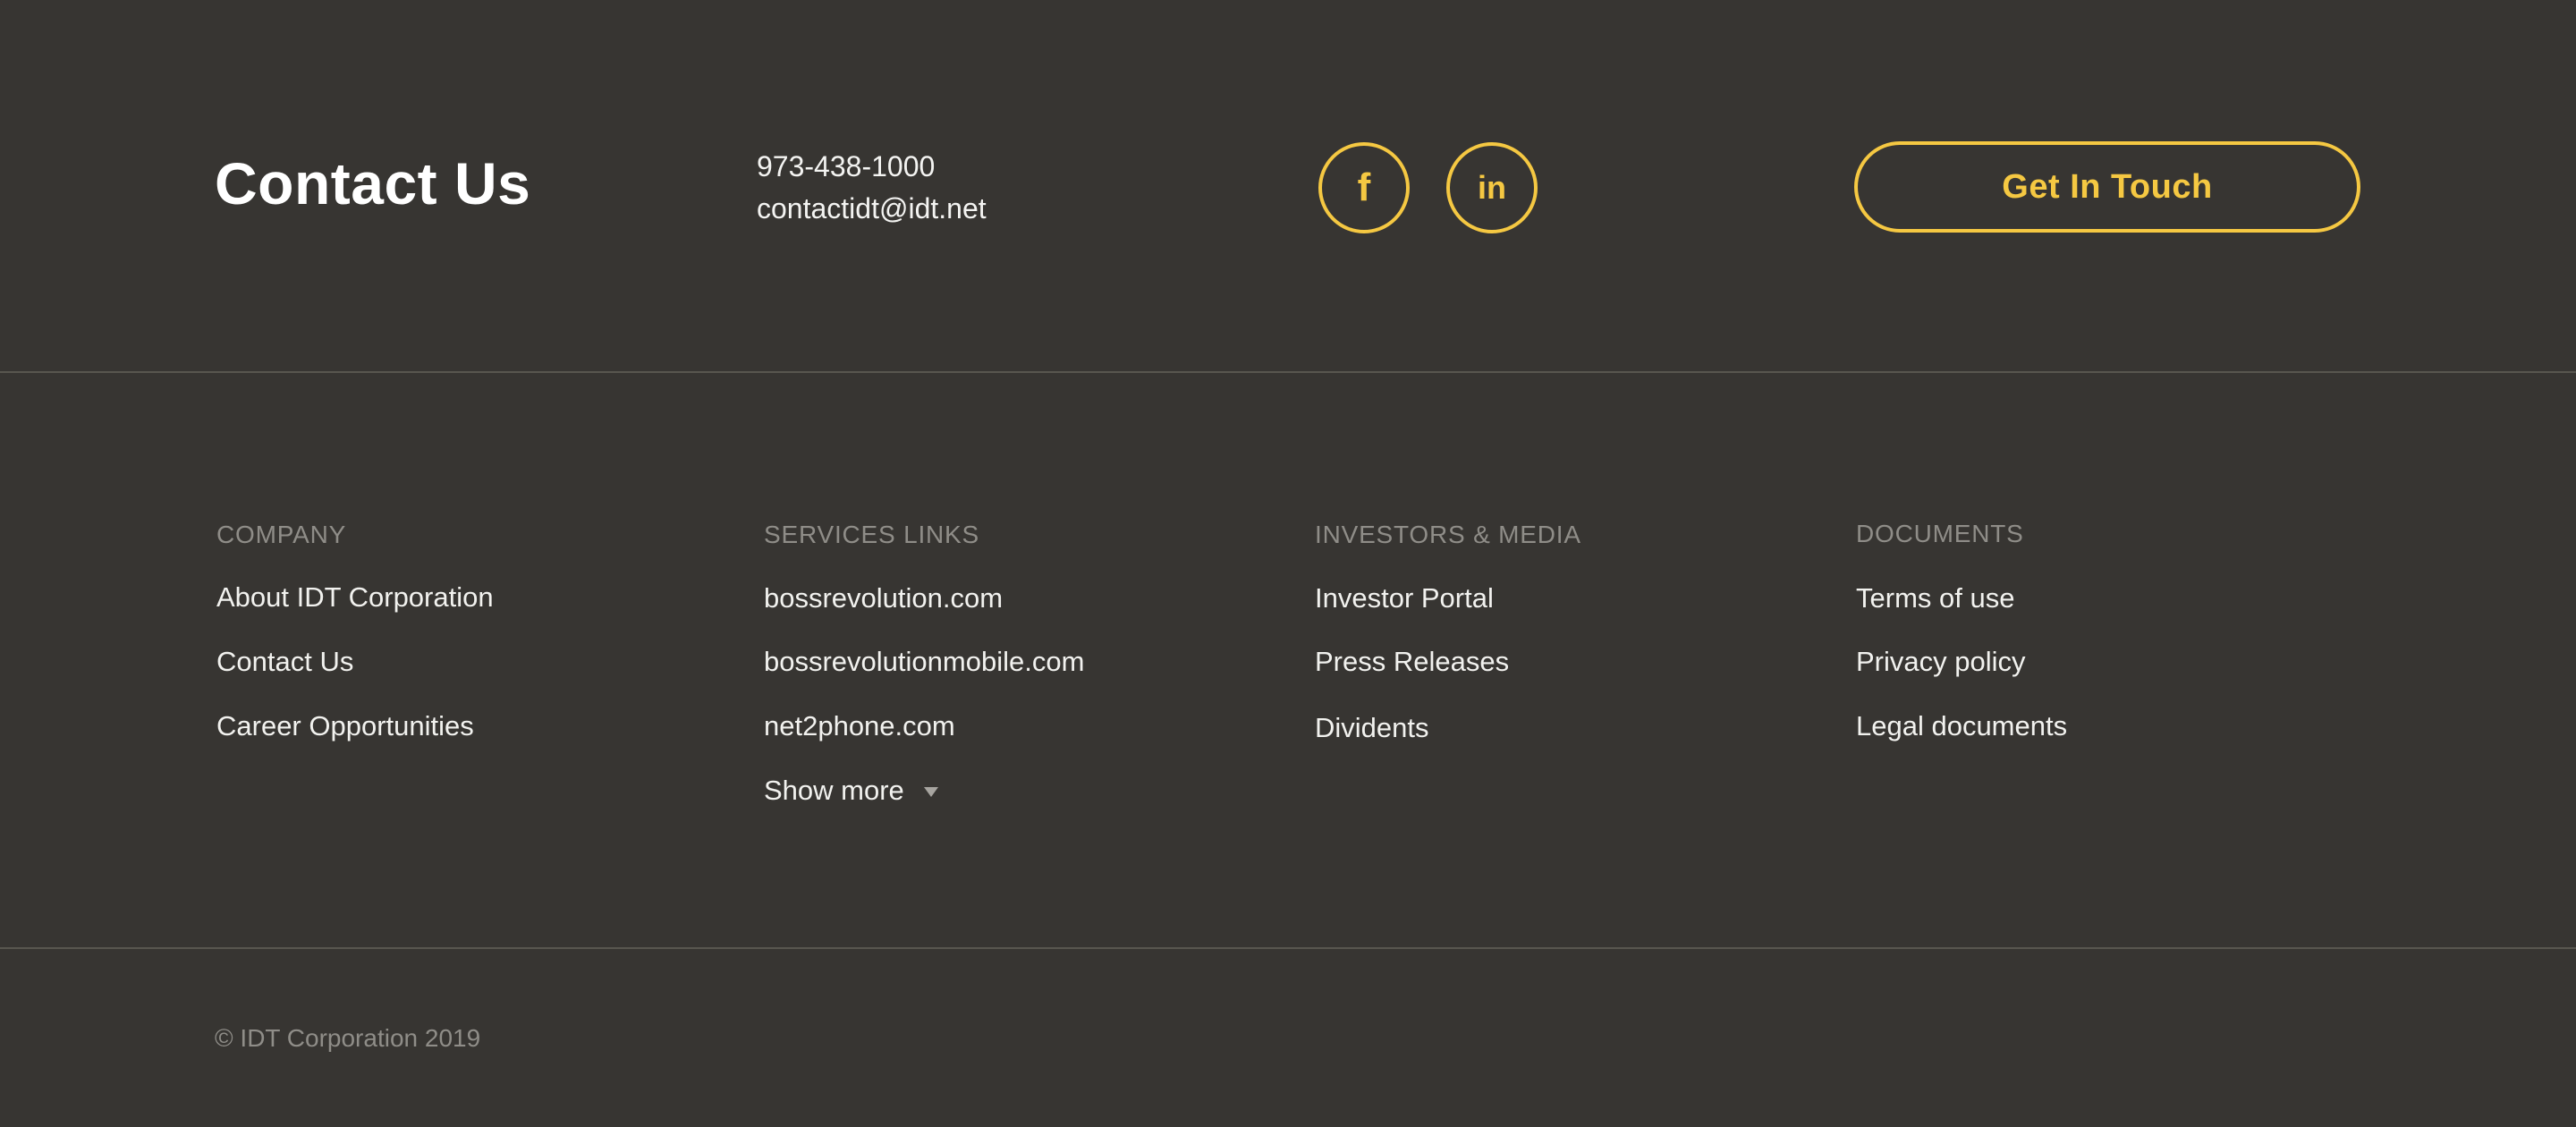 This screenshot has width=2576, height=1127. Describe the element at coordinates (355, 597) in the screenshot. I see `link-about-idt: About IDT Corporation` at that location.